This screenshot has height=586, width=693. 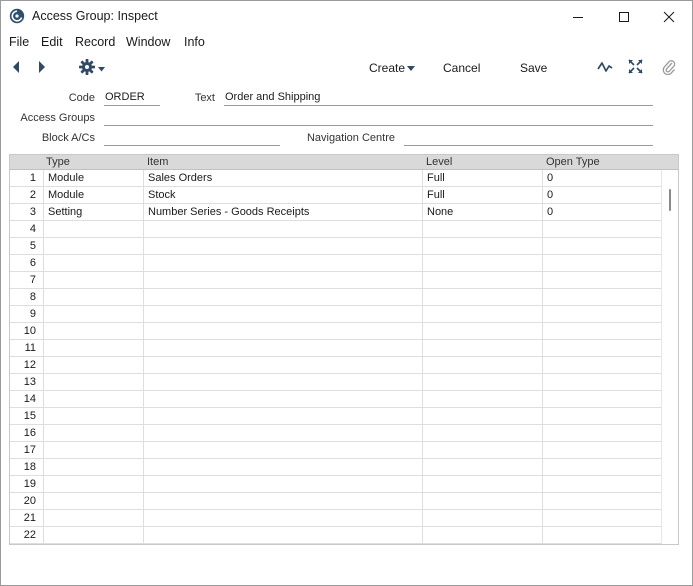 I want to click on minimize-icon, so click(x=578, y=17).